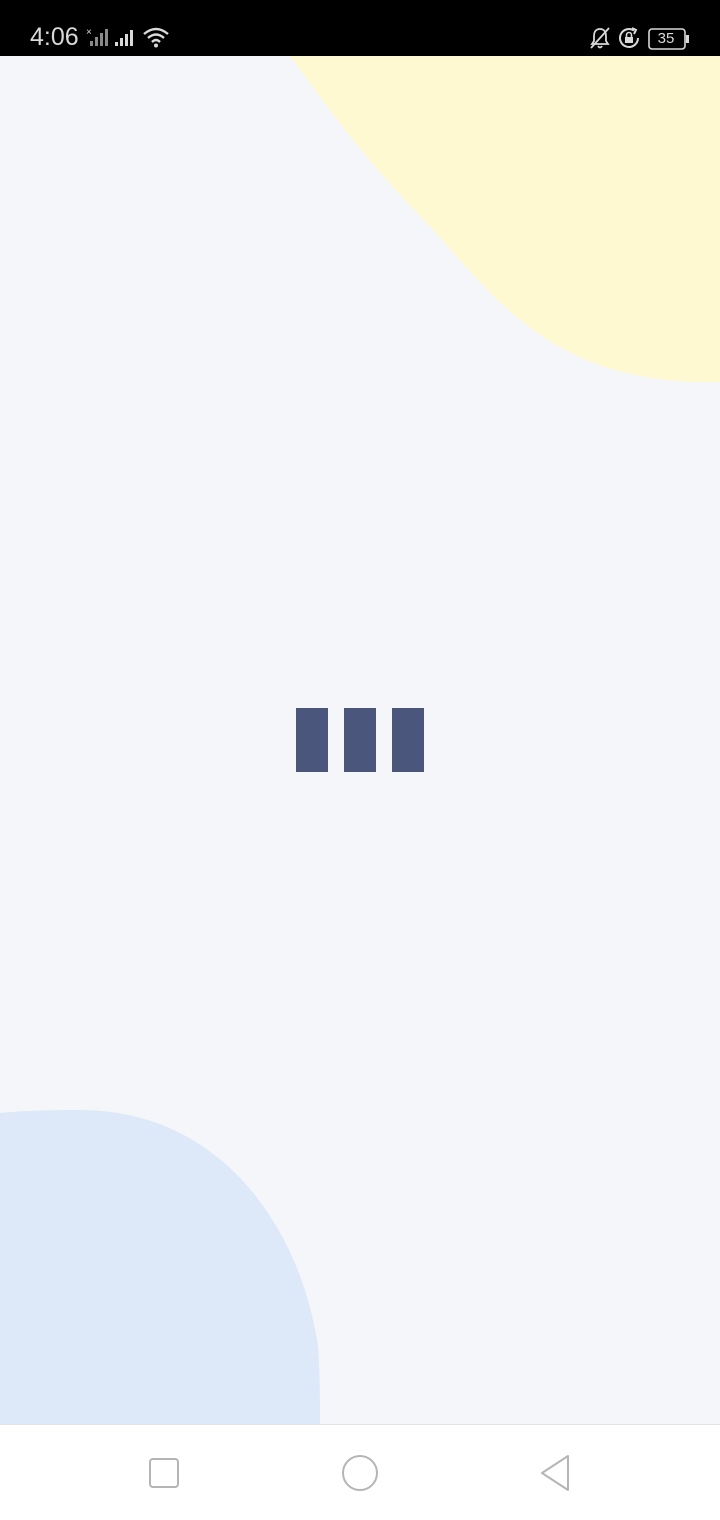 This screenshot has height=1520, width=720. I want to click on battery-level: 35, so click(666, 38).